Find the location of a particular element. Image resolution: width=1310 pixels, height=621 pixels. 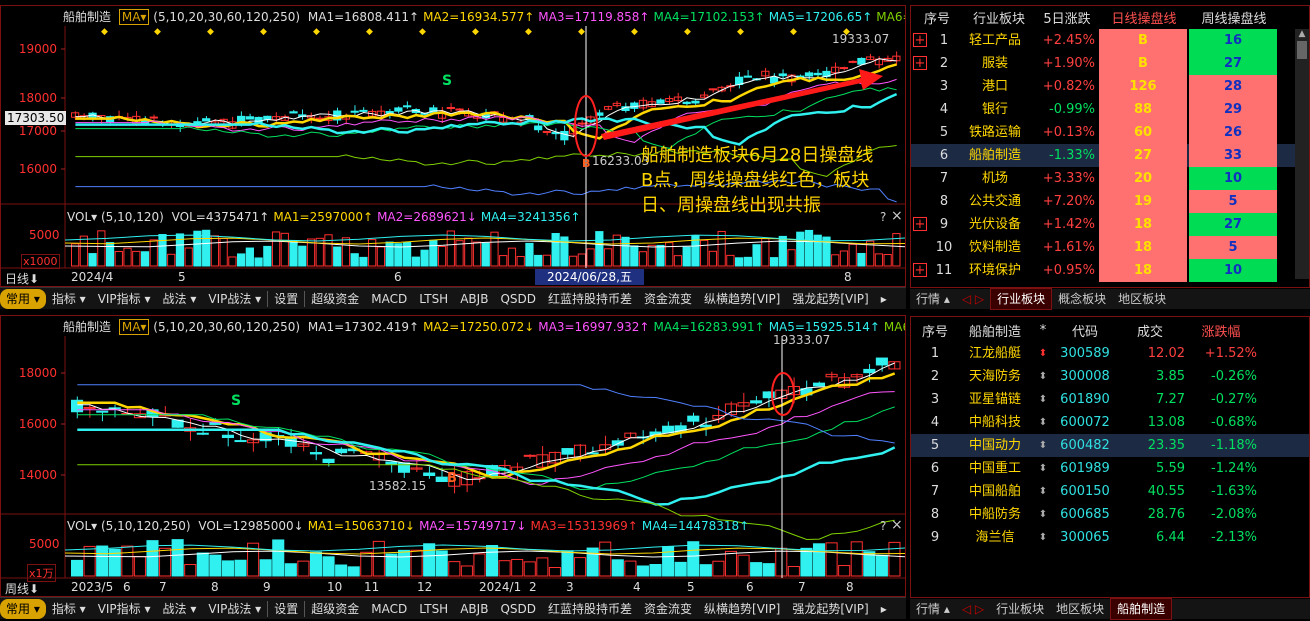

top-period-label: 日线⬇ is located at coordinates (22, 278).